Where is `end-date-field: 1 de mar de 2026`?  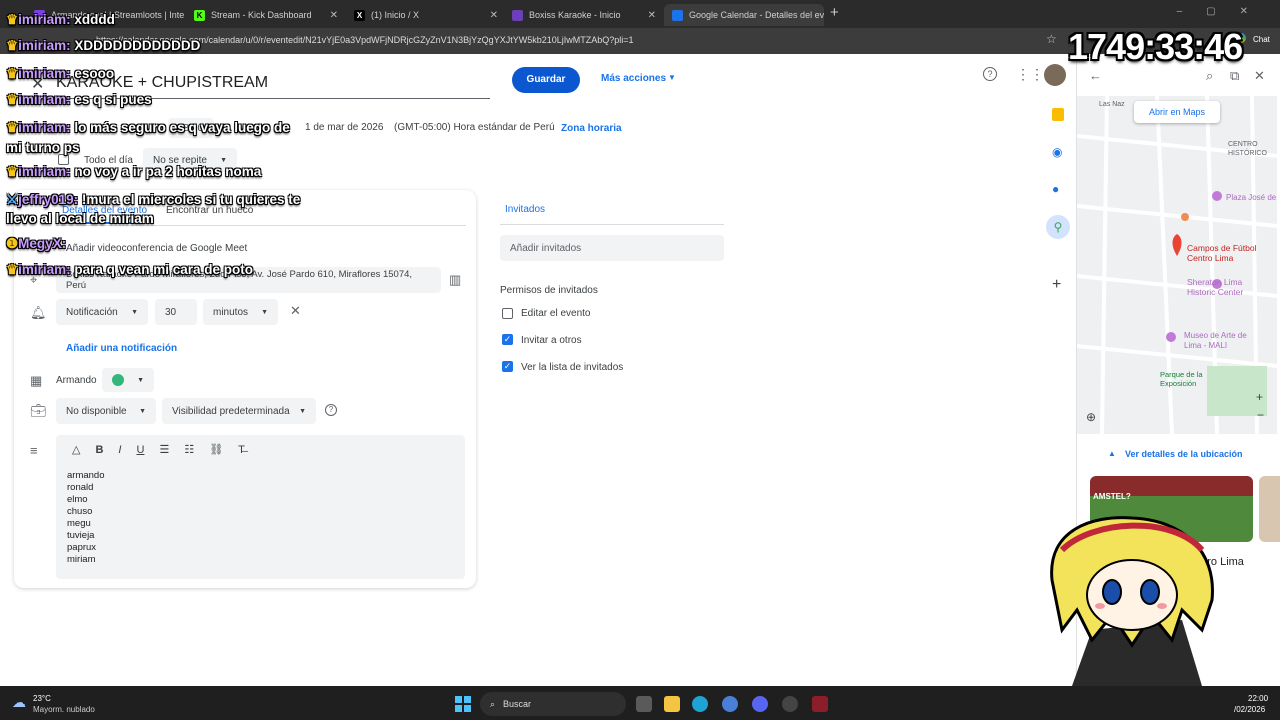
end-date-field: 1 de mar de 2026 is located at coordinates (344, 127).